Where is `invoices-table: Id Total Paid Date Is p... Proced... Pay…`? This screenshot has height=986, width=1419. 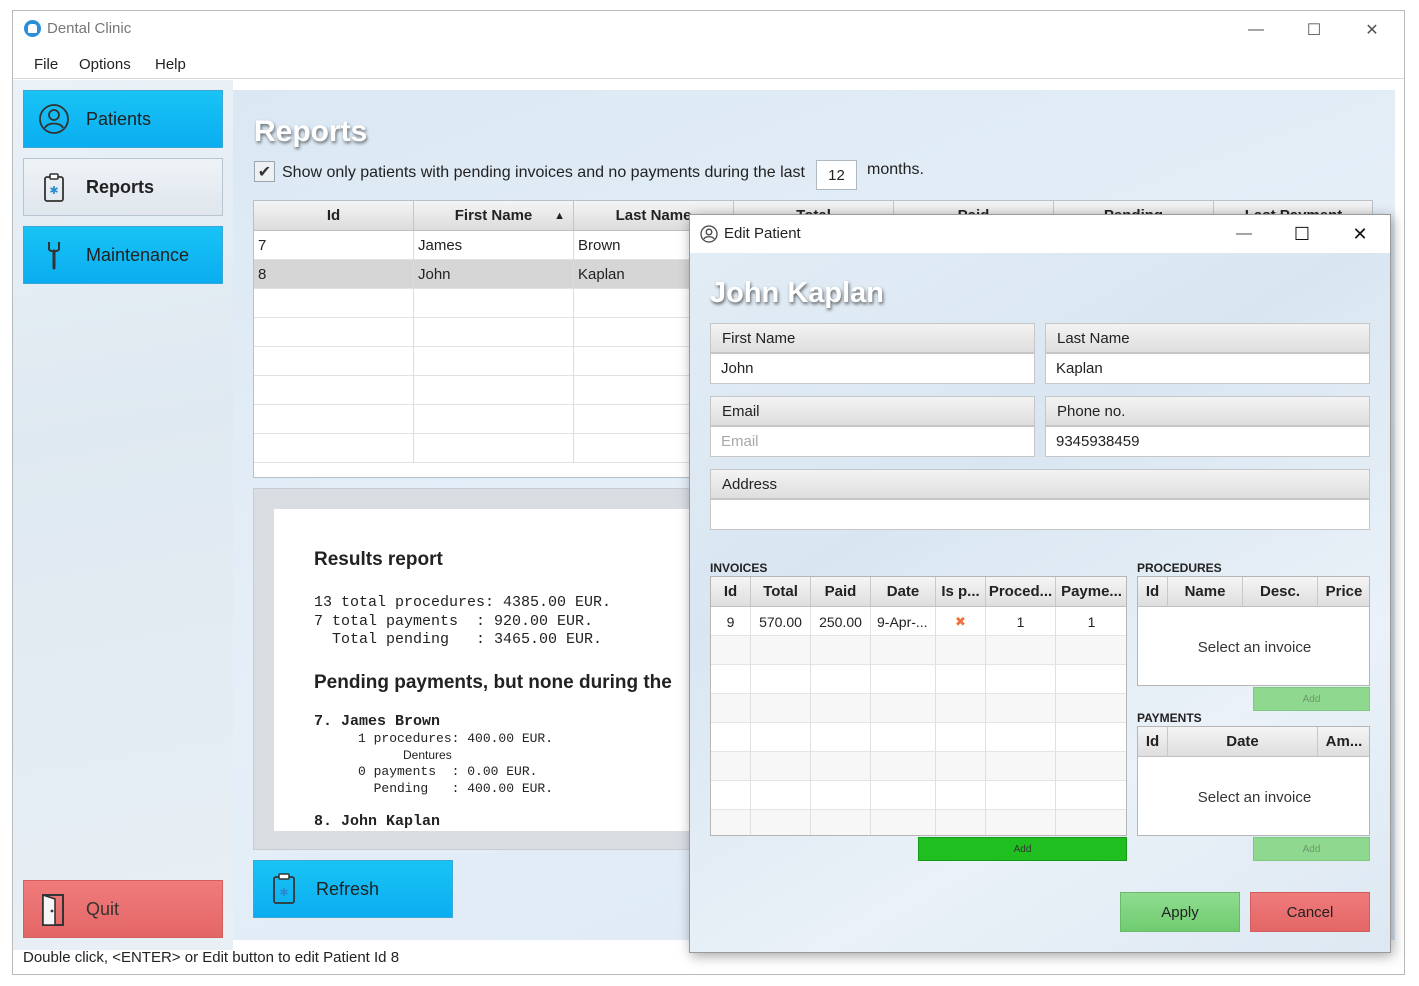
invoices-table: Id Total Paid Date Is p... Proced... Pay… is located at coordinates (918, 706).